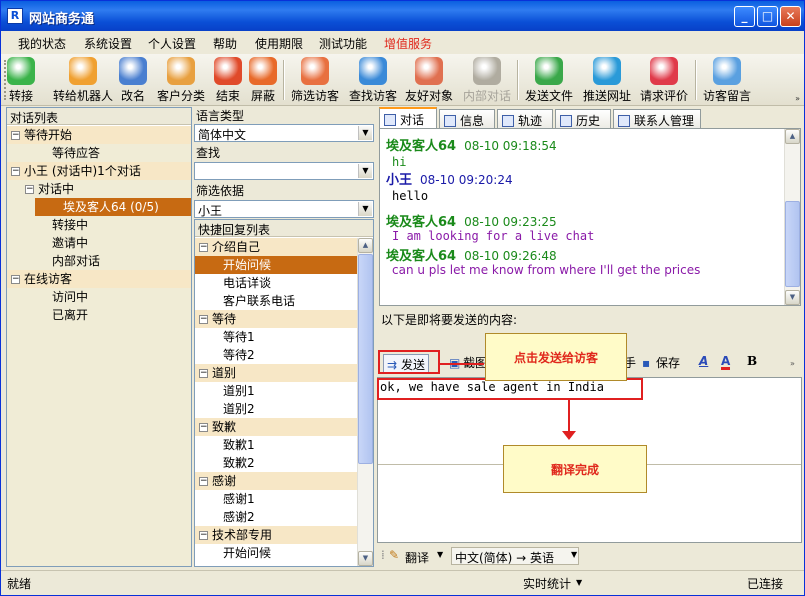  What do you see at coordinates (279, 43) in the screenshot?
I see `menu-usage-period: 使用期限` at bounding box center [279, 43].